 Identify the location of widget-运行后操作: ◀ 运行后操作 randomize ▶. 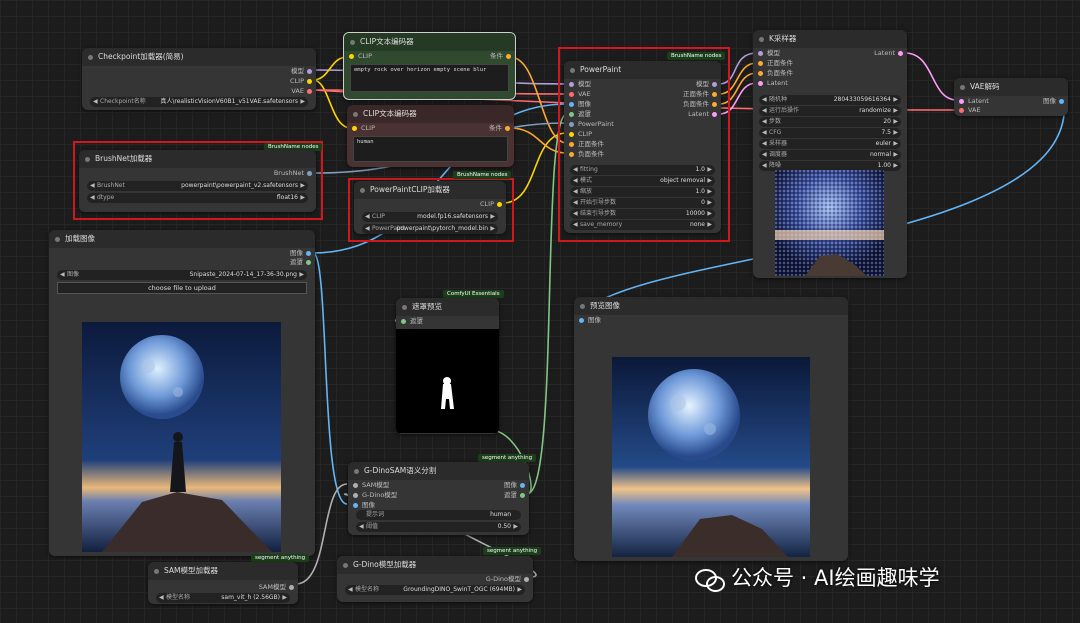
(830, 111).